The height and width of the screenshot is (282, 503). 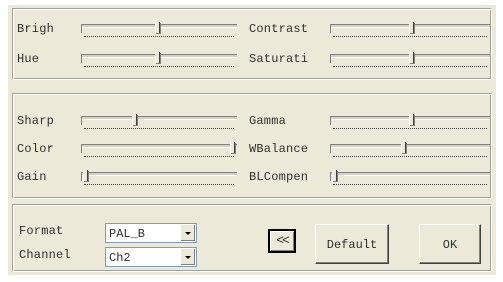 What do you see at coordinates (127, 234) in the screenshot?
I see `format-select-value: PAL_B` at bounding box center [127, 234].